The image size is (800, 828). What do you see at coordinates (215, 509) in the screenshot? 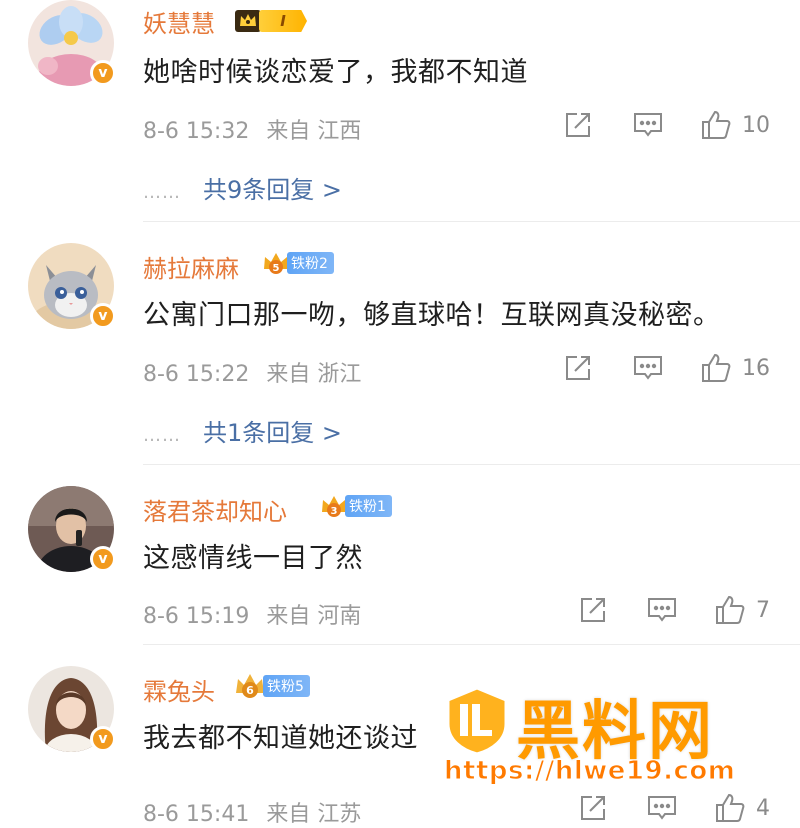
I see `username: 落君茶却知心` at bounding box center [215, 509].